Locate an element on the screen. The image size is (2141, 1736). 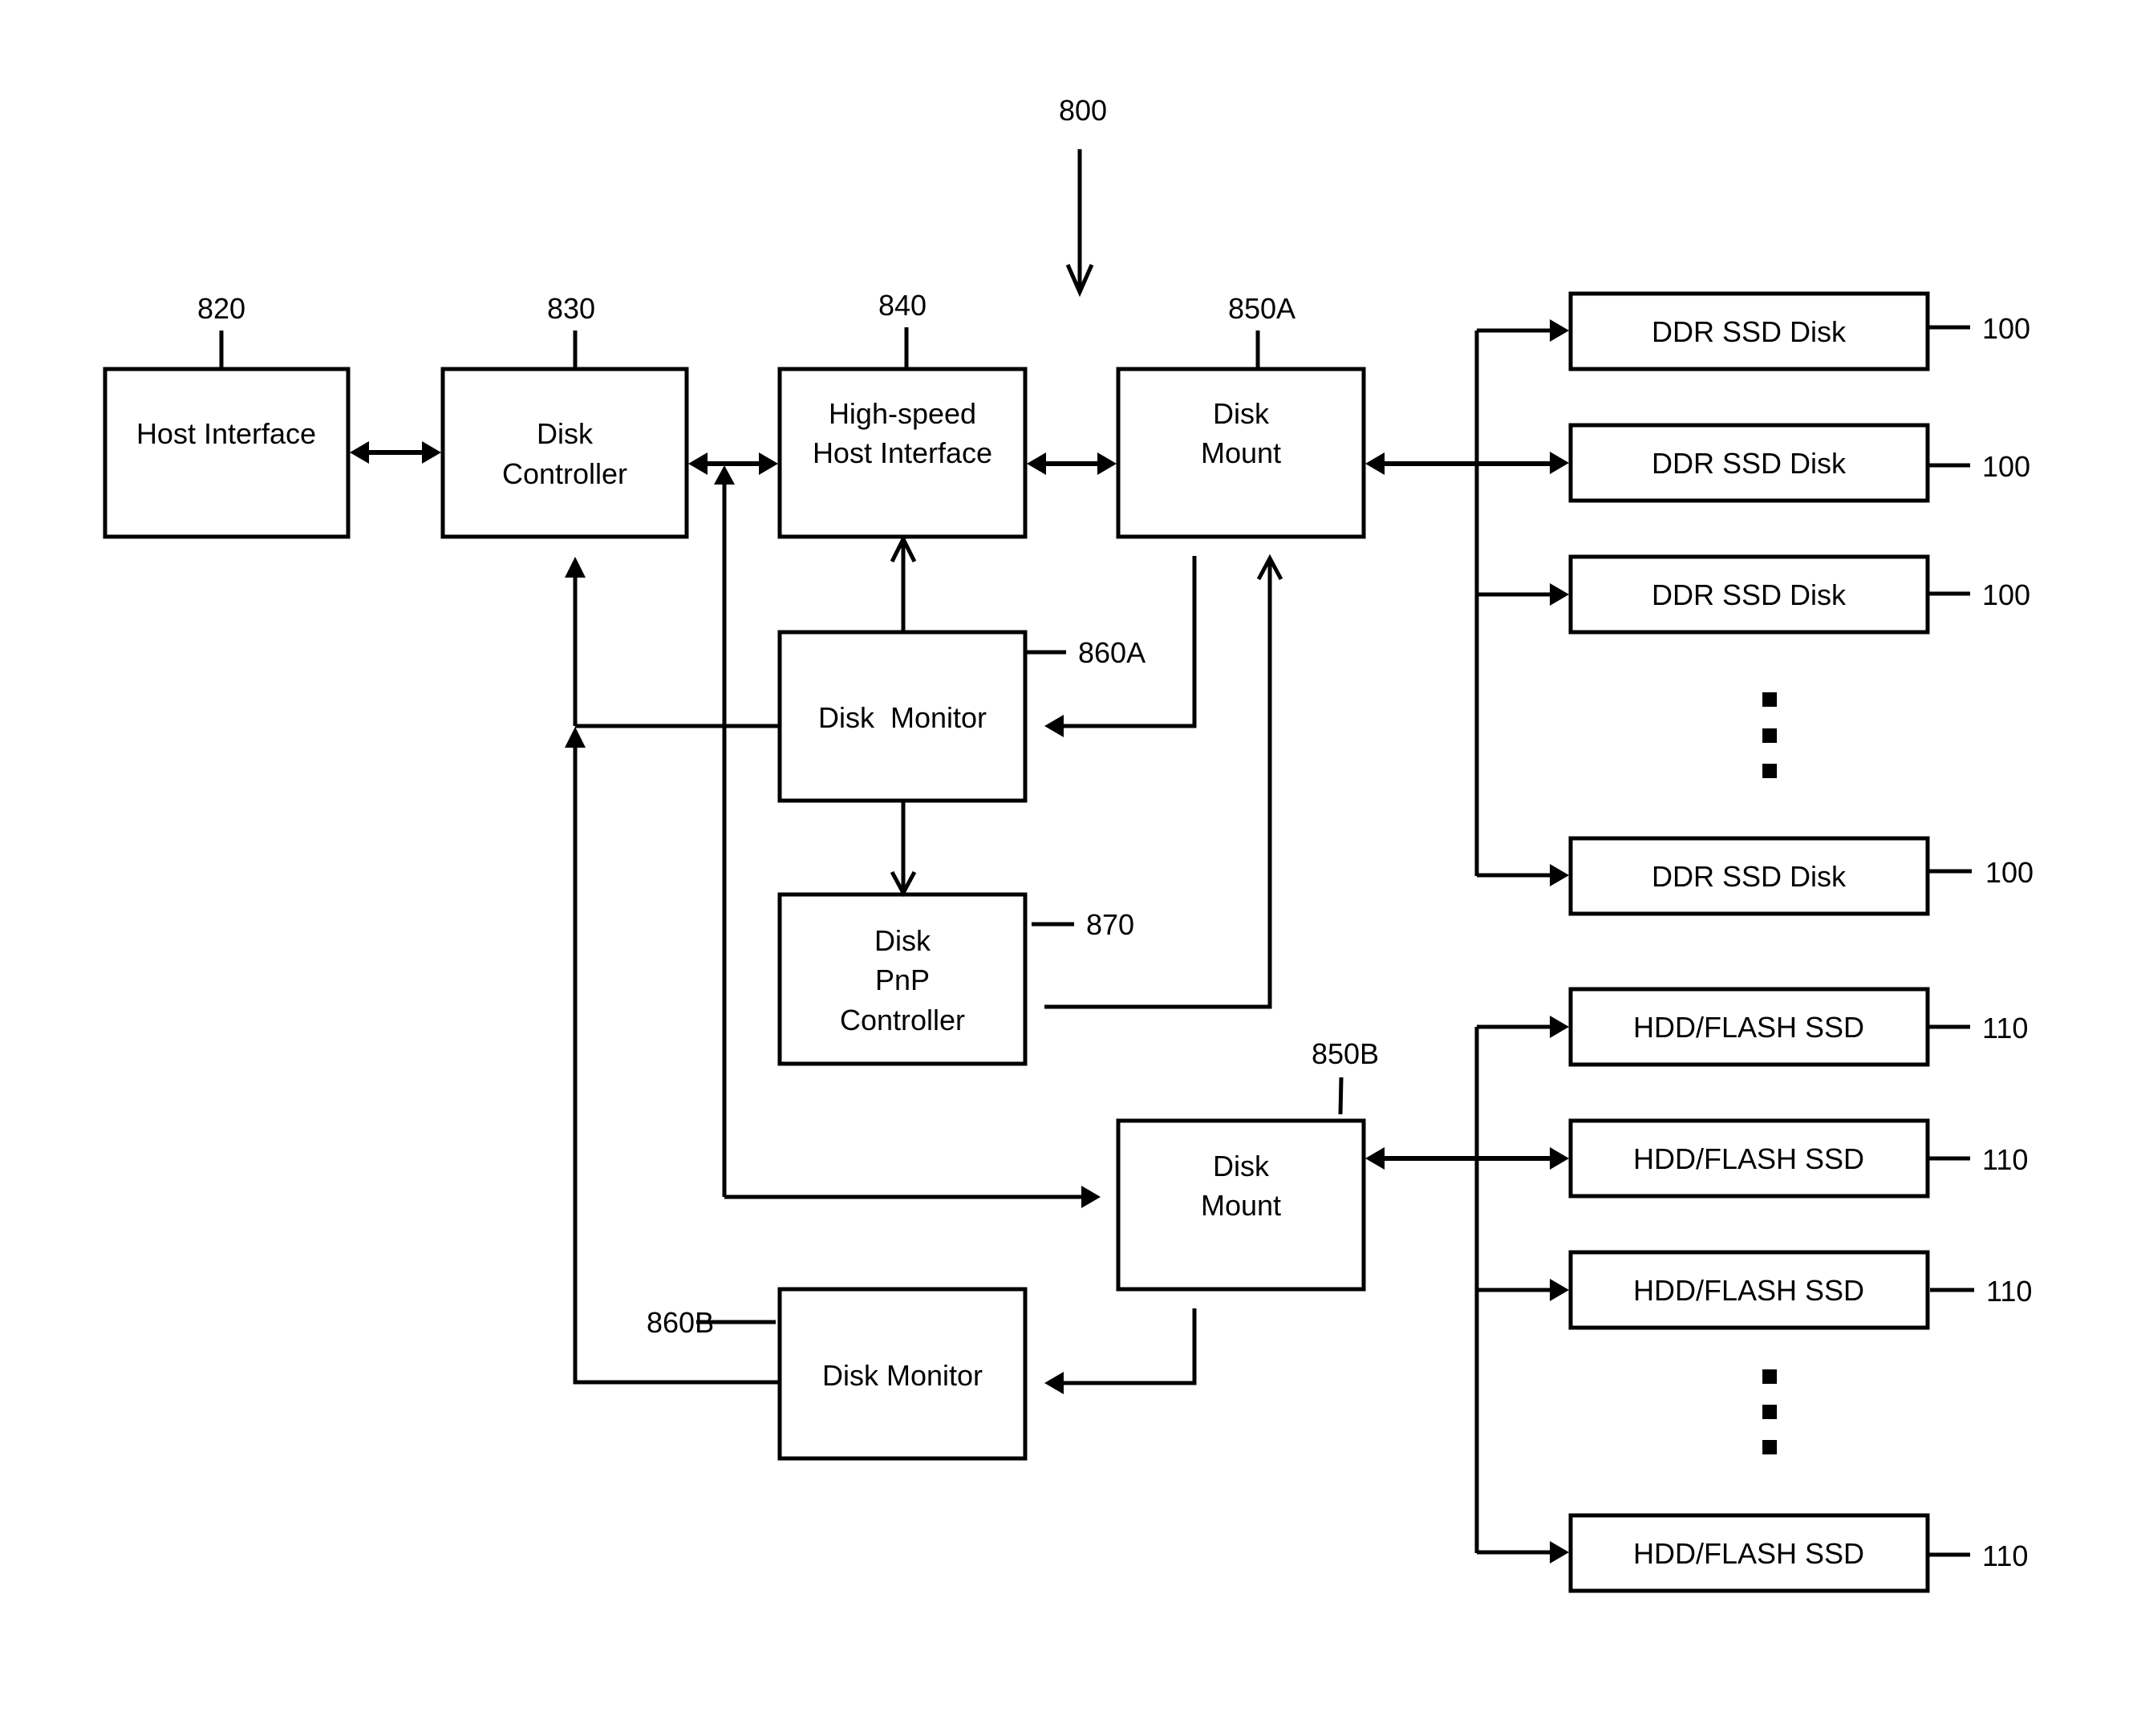
disk-mount-a-label-1: Disk is located at coordinates (1242, 414).